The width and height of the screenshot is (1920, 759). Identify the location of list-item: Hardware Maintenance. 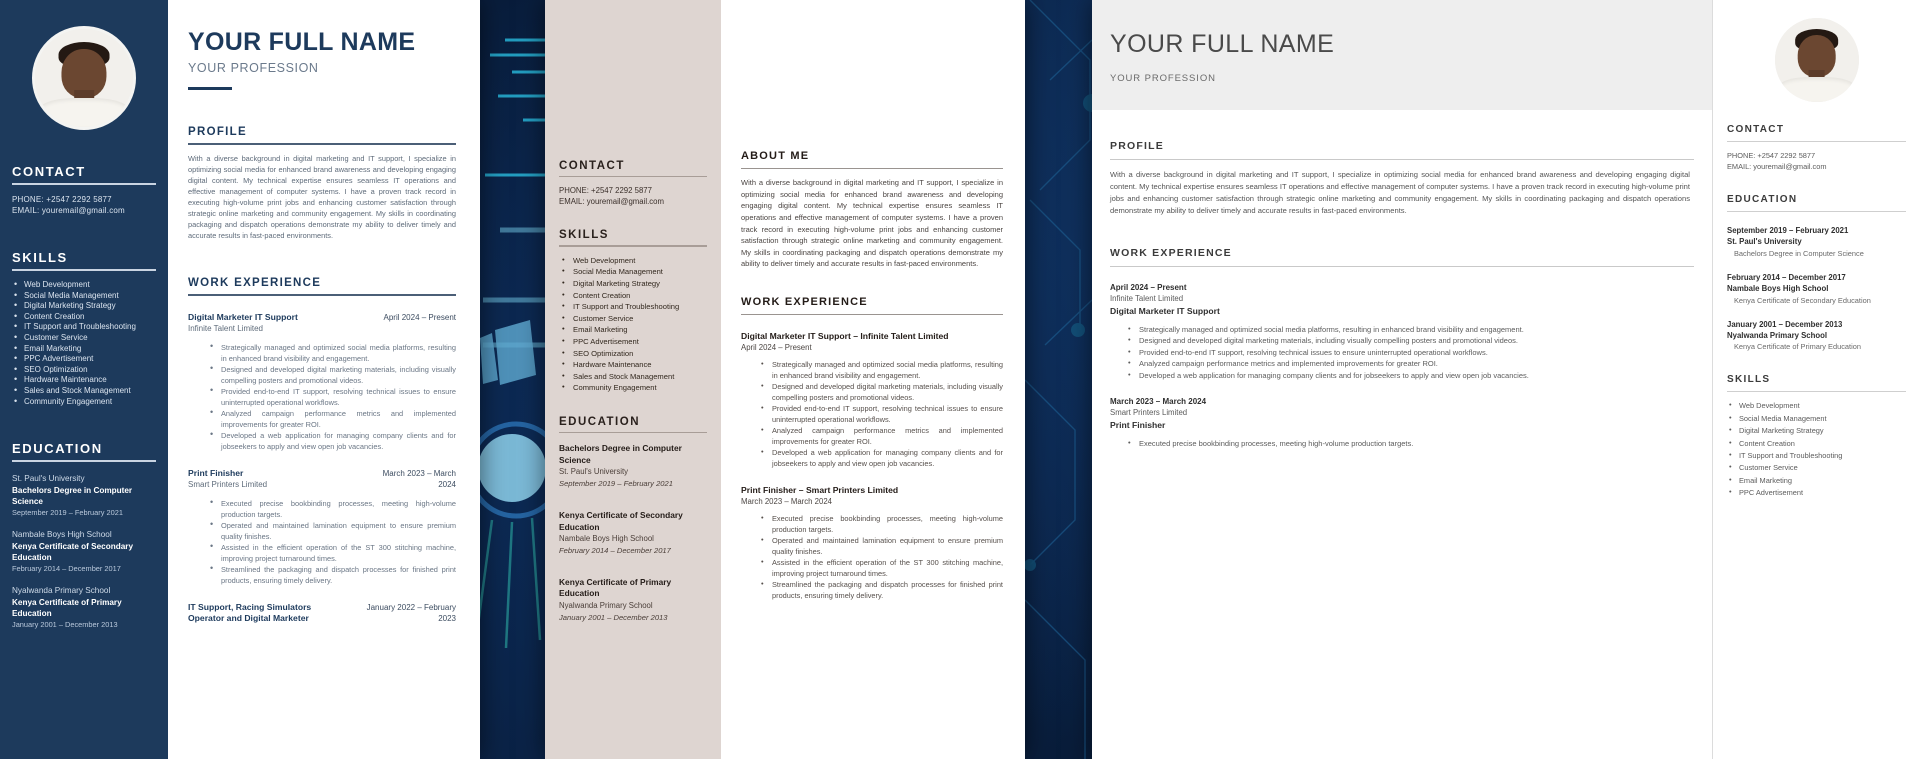
(633, 364).